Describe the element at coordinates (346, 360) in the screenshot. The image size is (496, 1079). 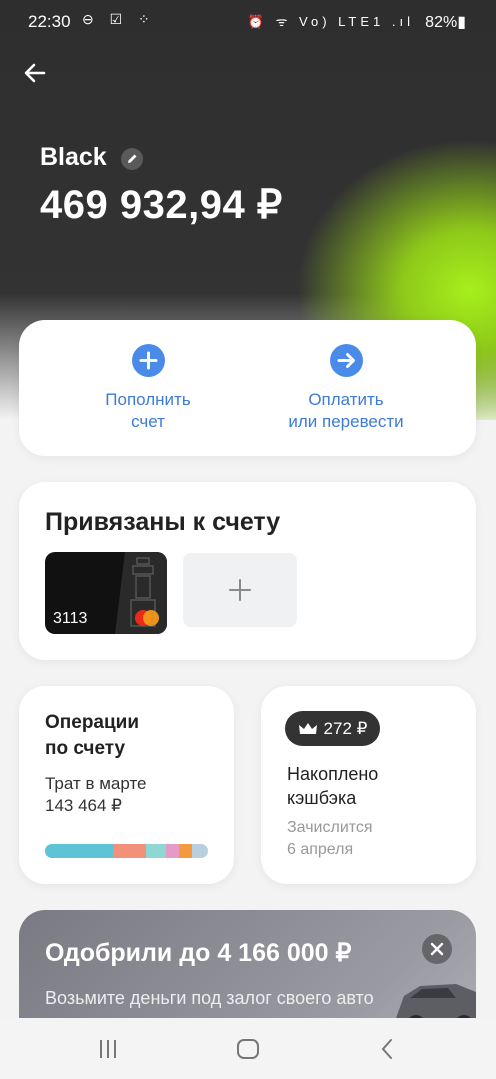
I see `arrow-right-icon` at that location.